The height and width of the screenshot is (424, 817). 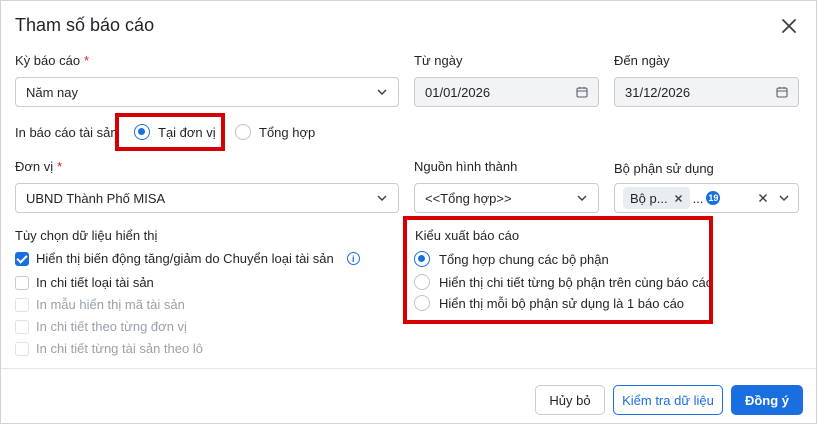 I want to click on unit-value: UBND Thành Phố MISA, so click(x=96, y=198).